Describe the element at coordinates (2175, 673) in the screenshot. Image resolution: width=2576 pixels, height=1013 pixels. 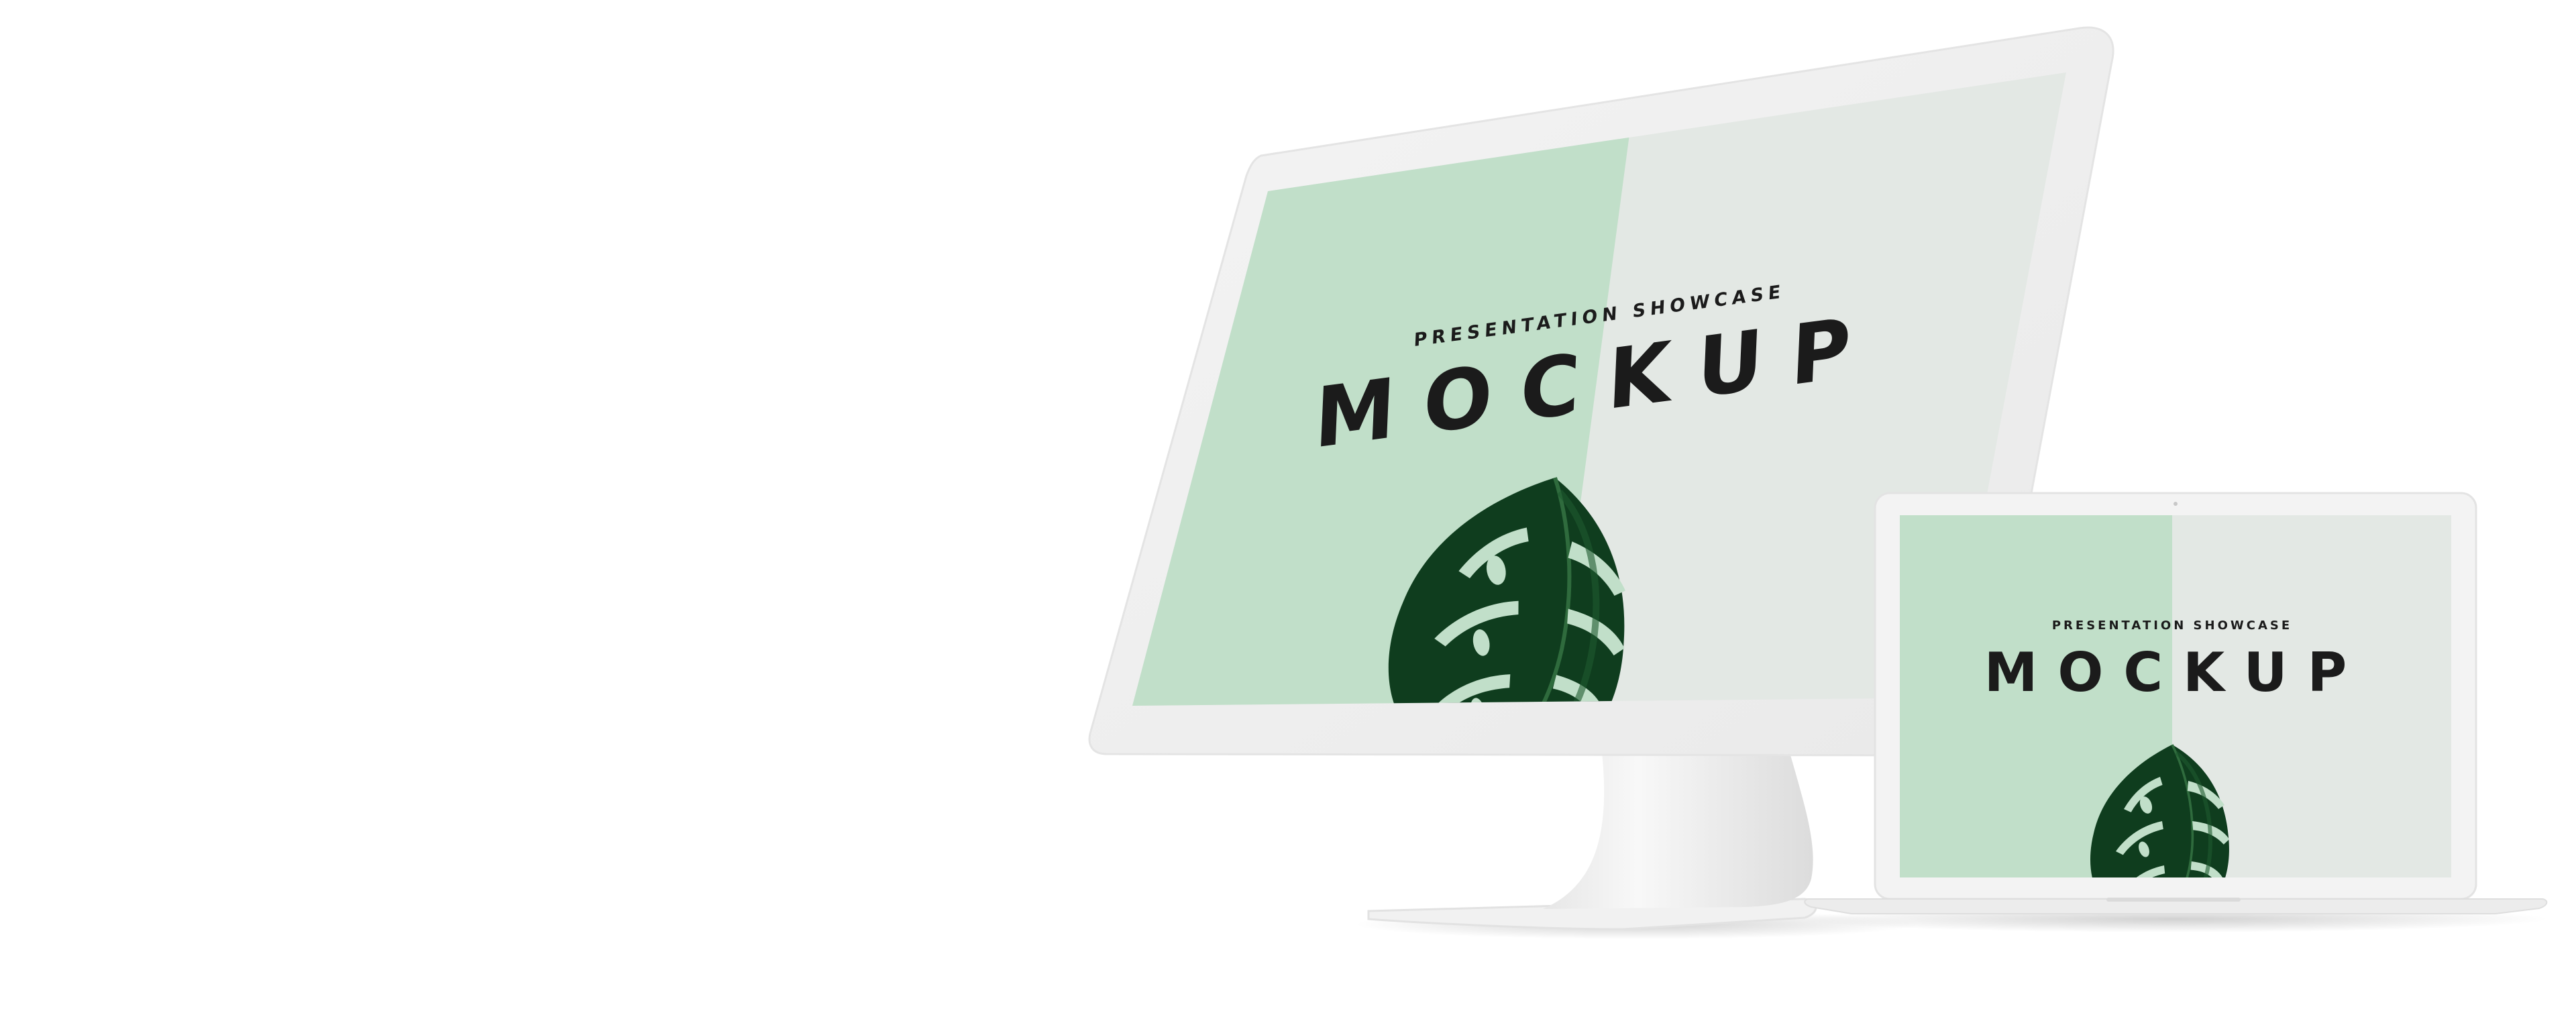
I see `laptop-headline-text: MOCKUP` at that location.